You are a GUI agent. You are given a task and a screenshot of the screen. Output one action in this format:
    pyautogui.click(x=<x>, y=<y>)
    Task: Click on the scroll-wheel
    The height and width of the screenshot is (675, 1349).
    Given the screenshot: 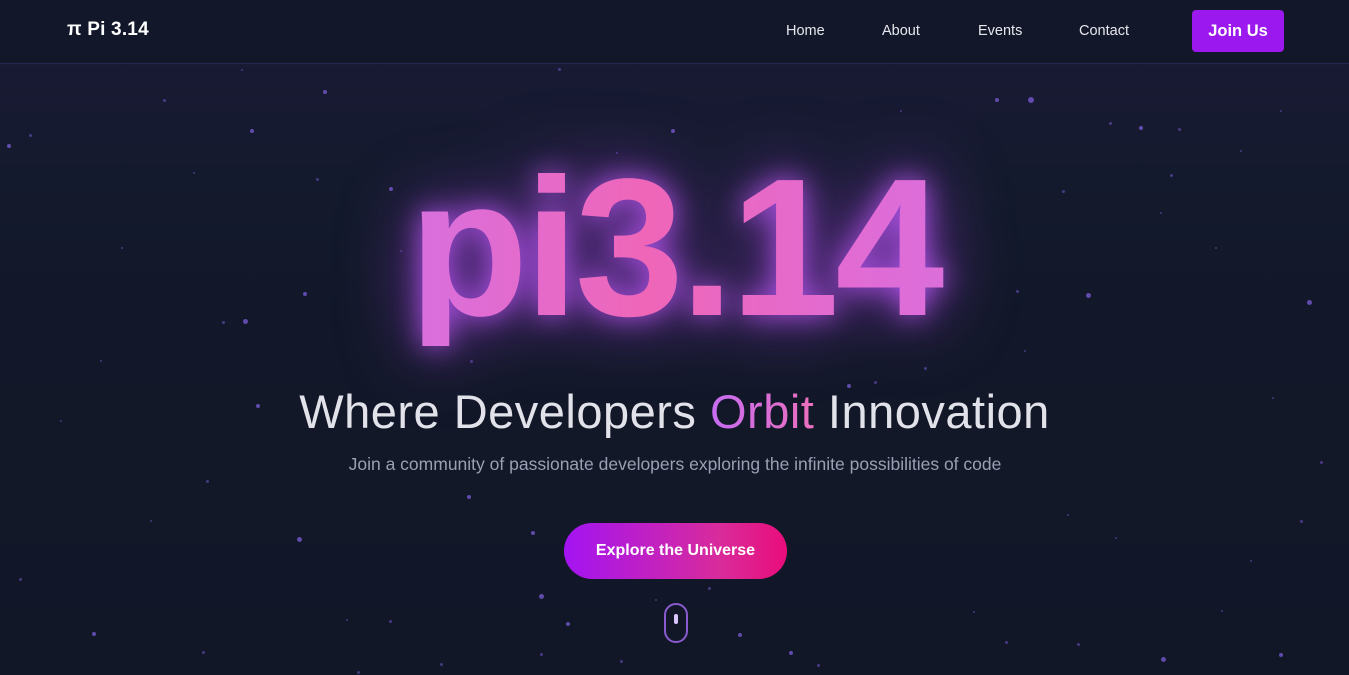 What is the action you would take?
    pyautogui.click(x=676, y=619)
    